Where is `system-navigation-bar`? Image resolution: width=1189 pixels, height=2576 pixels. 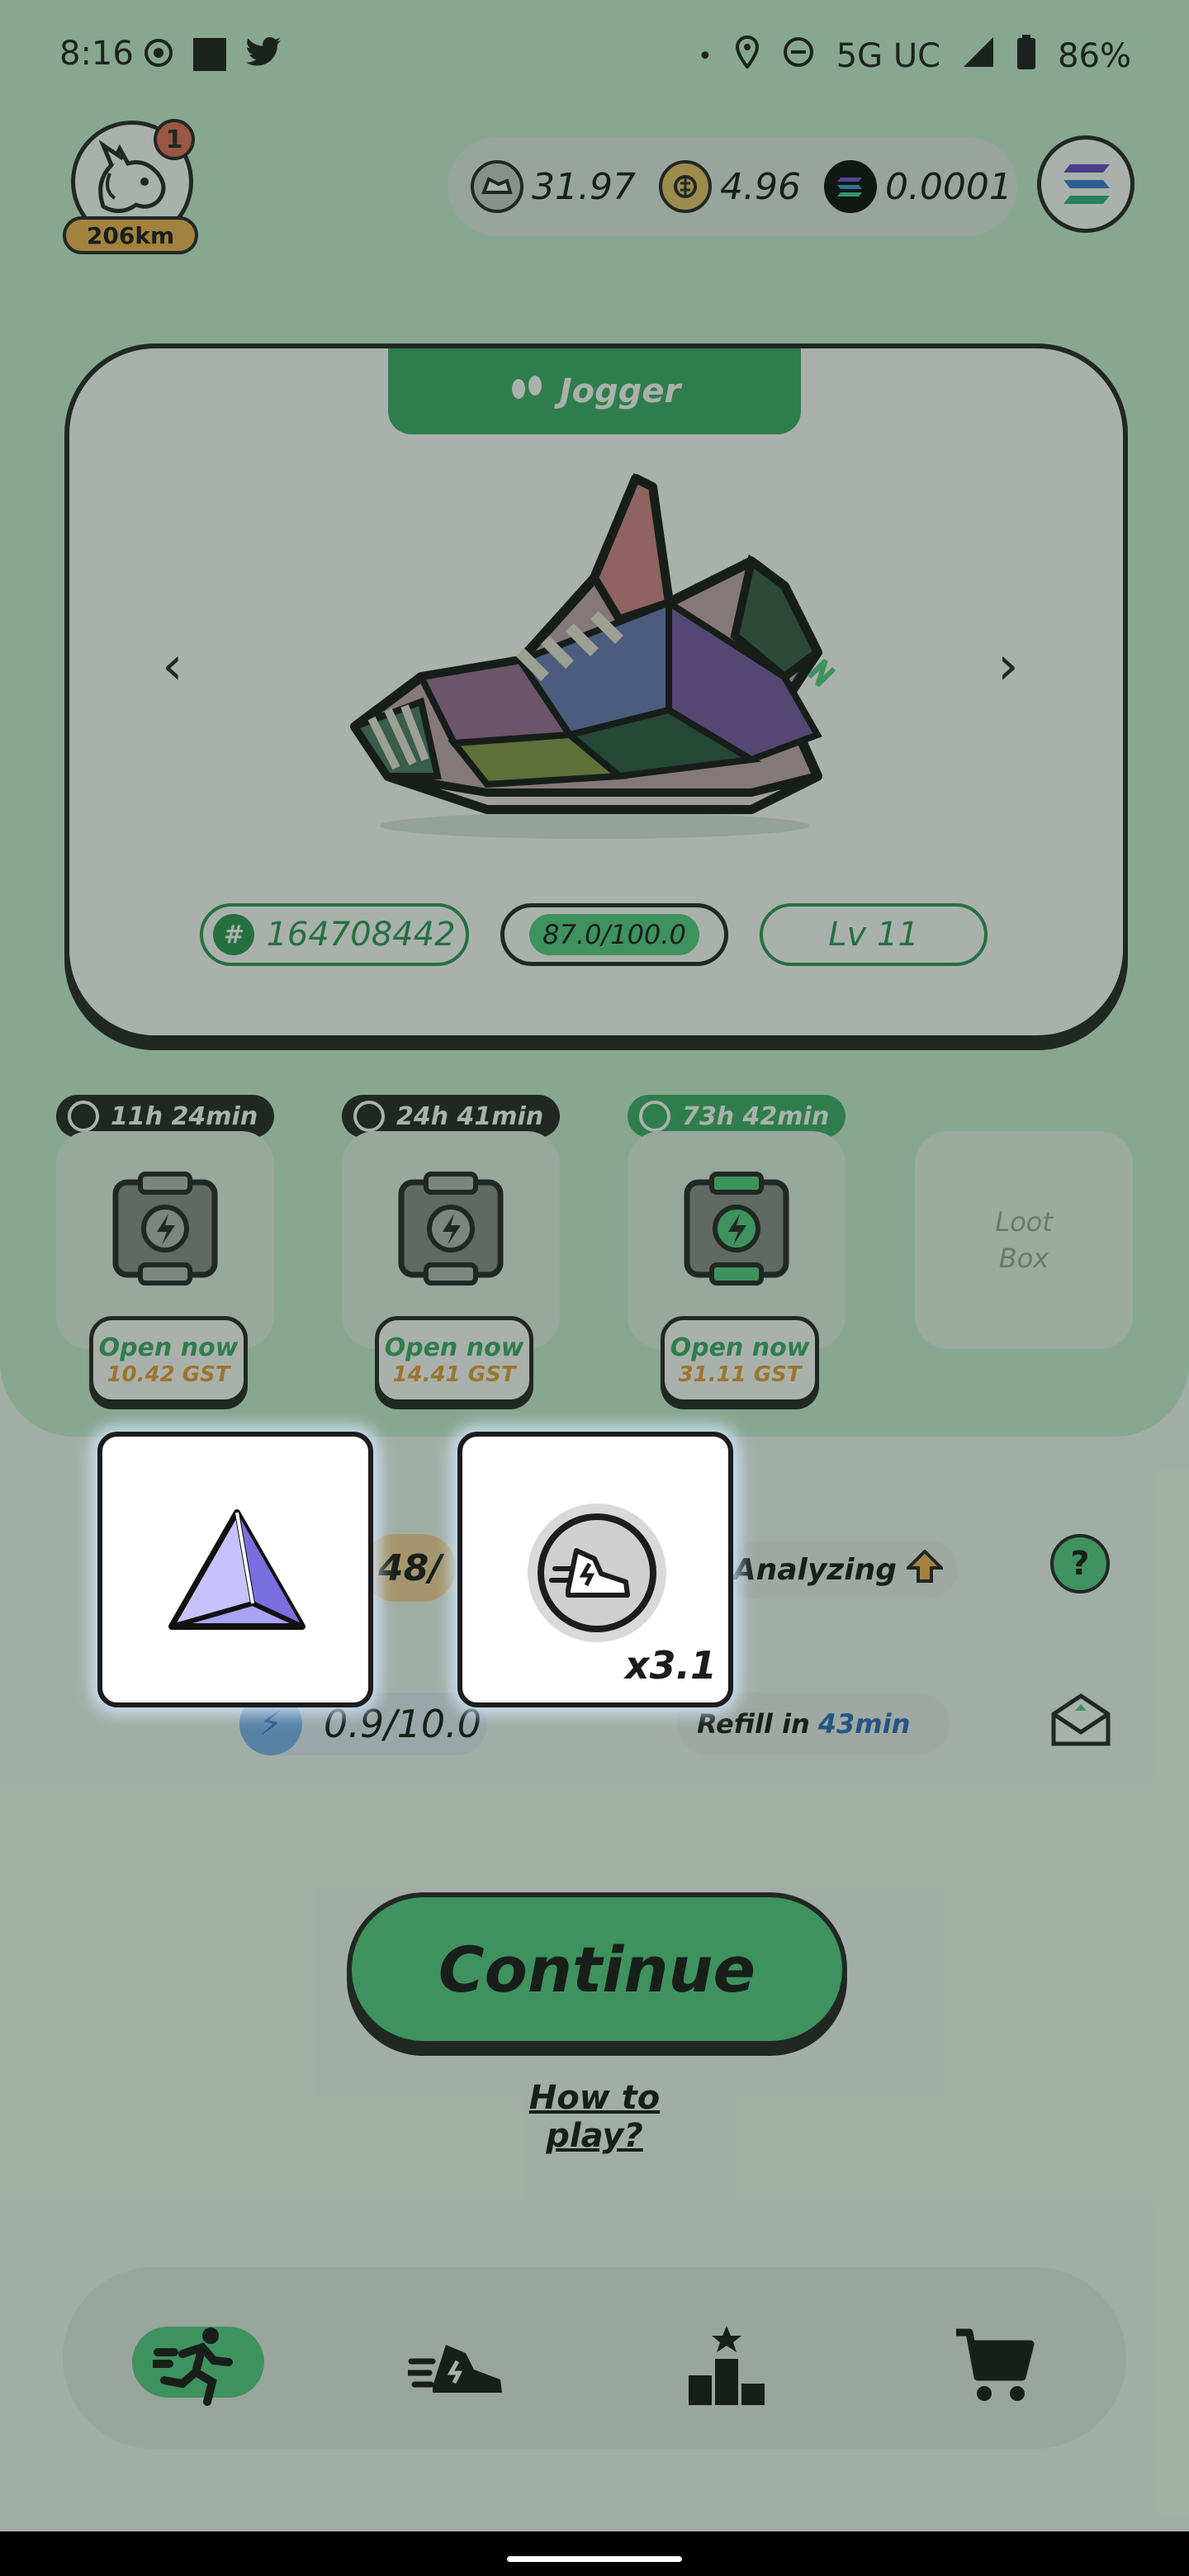 system-navigation-bar is located at coordinates (594, 2553).